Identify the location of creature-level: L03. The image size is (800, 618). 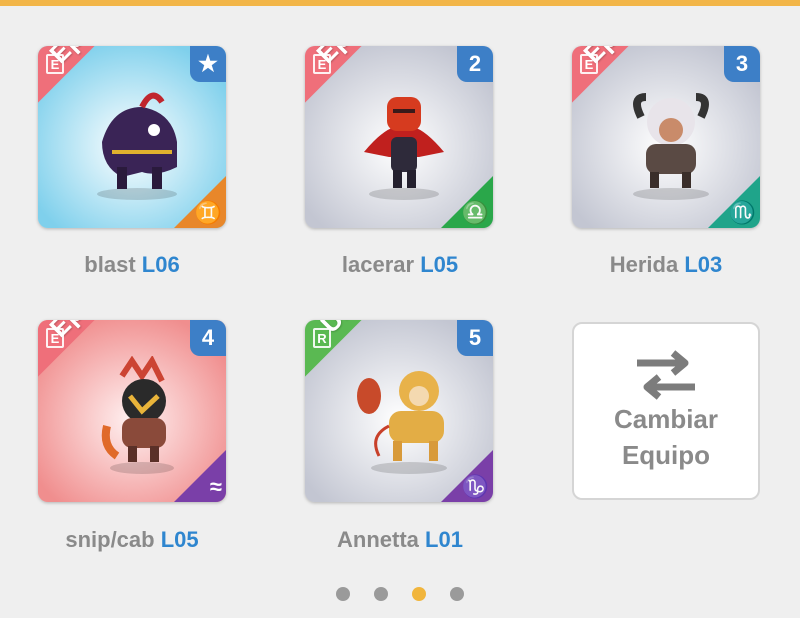
(703, 264).